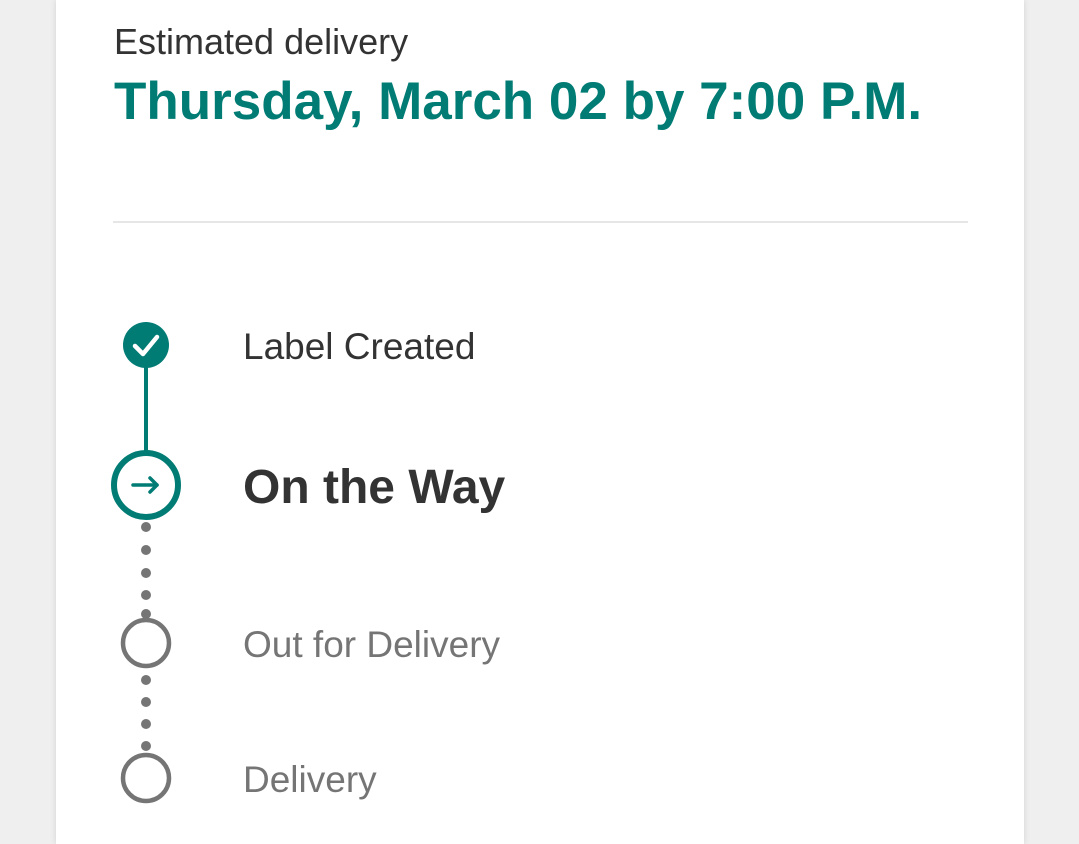 This screenshot has height=844, width=1079. I want to click on step-out-for-delivery: Out for Delivery, so click(372, 644).